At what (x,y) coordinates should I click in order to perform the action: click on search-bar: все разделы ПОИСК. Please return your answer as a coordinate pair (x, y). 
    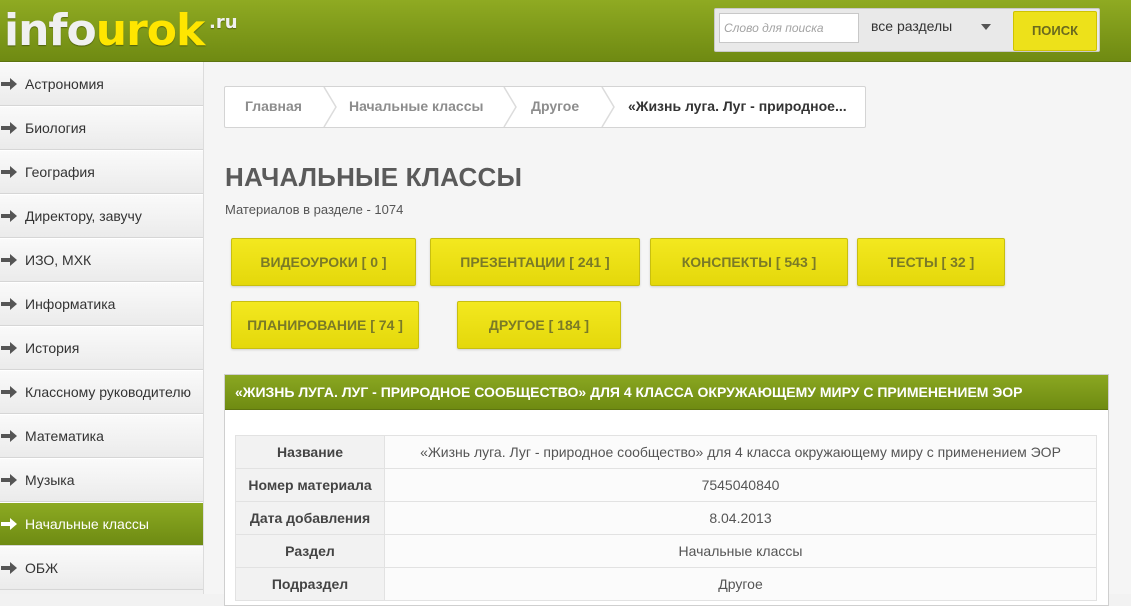
    Looking at the image, I should click on (907, 30).